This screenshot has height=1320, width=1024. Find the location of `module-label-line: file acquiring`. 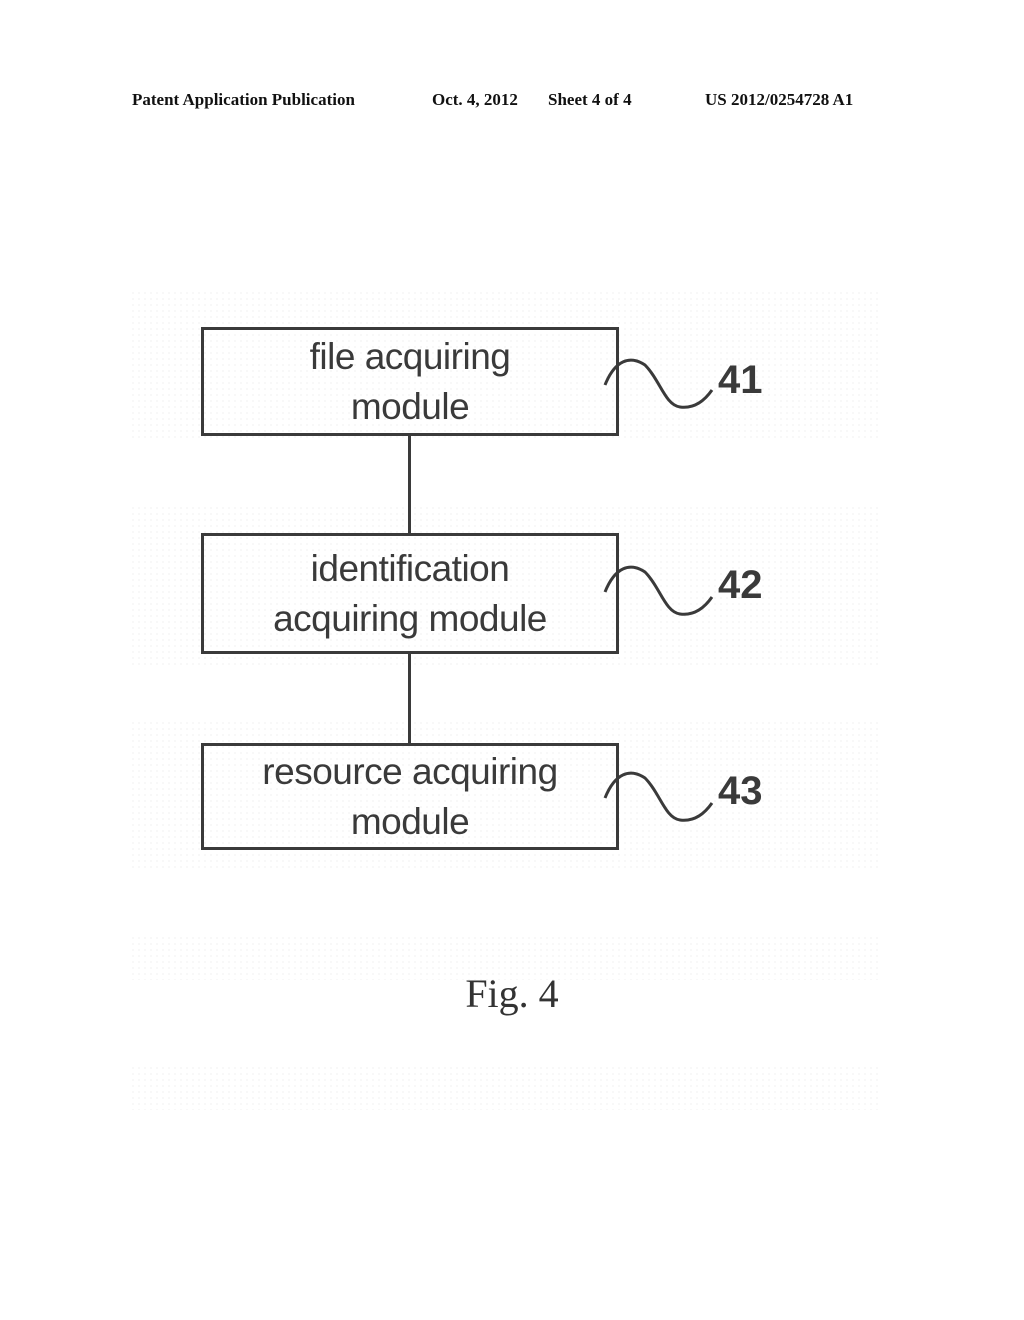

module-label-line: file acquiring is located at coordinates (410, 356).